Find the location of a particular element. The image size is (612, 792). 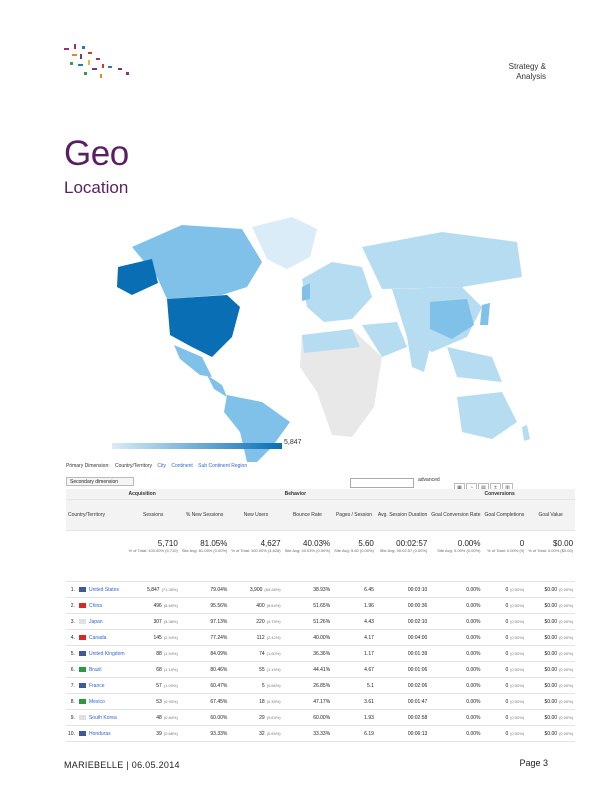

advanced-filter-link: advanced is located at coordinates (429, 480).